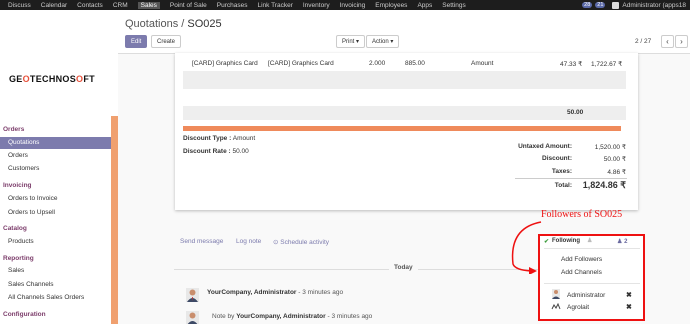 This screenshot has width=690, height=324. Describe the element at coordinates (274, 5) in the screenshot. I see `menu-link-tracker: Link Tracker` at that location.